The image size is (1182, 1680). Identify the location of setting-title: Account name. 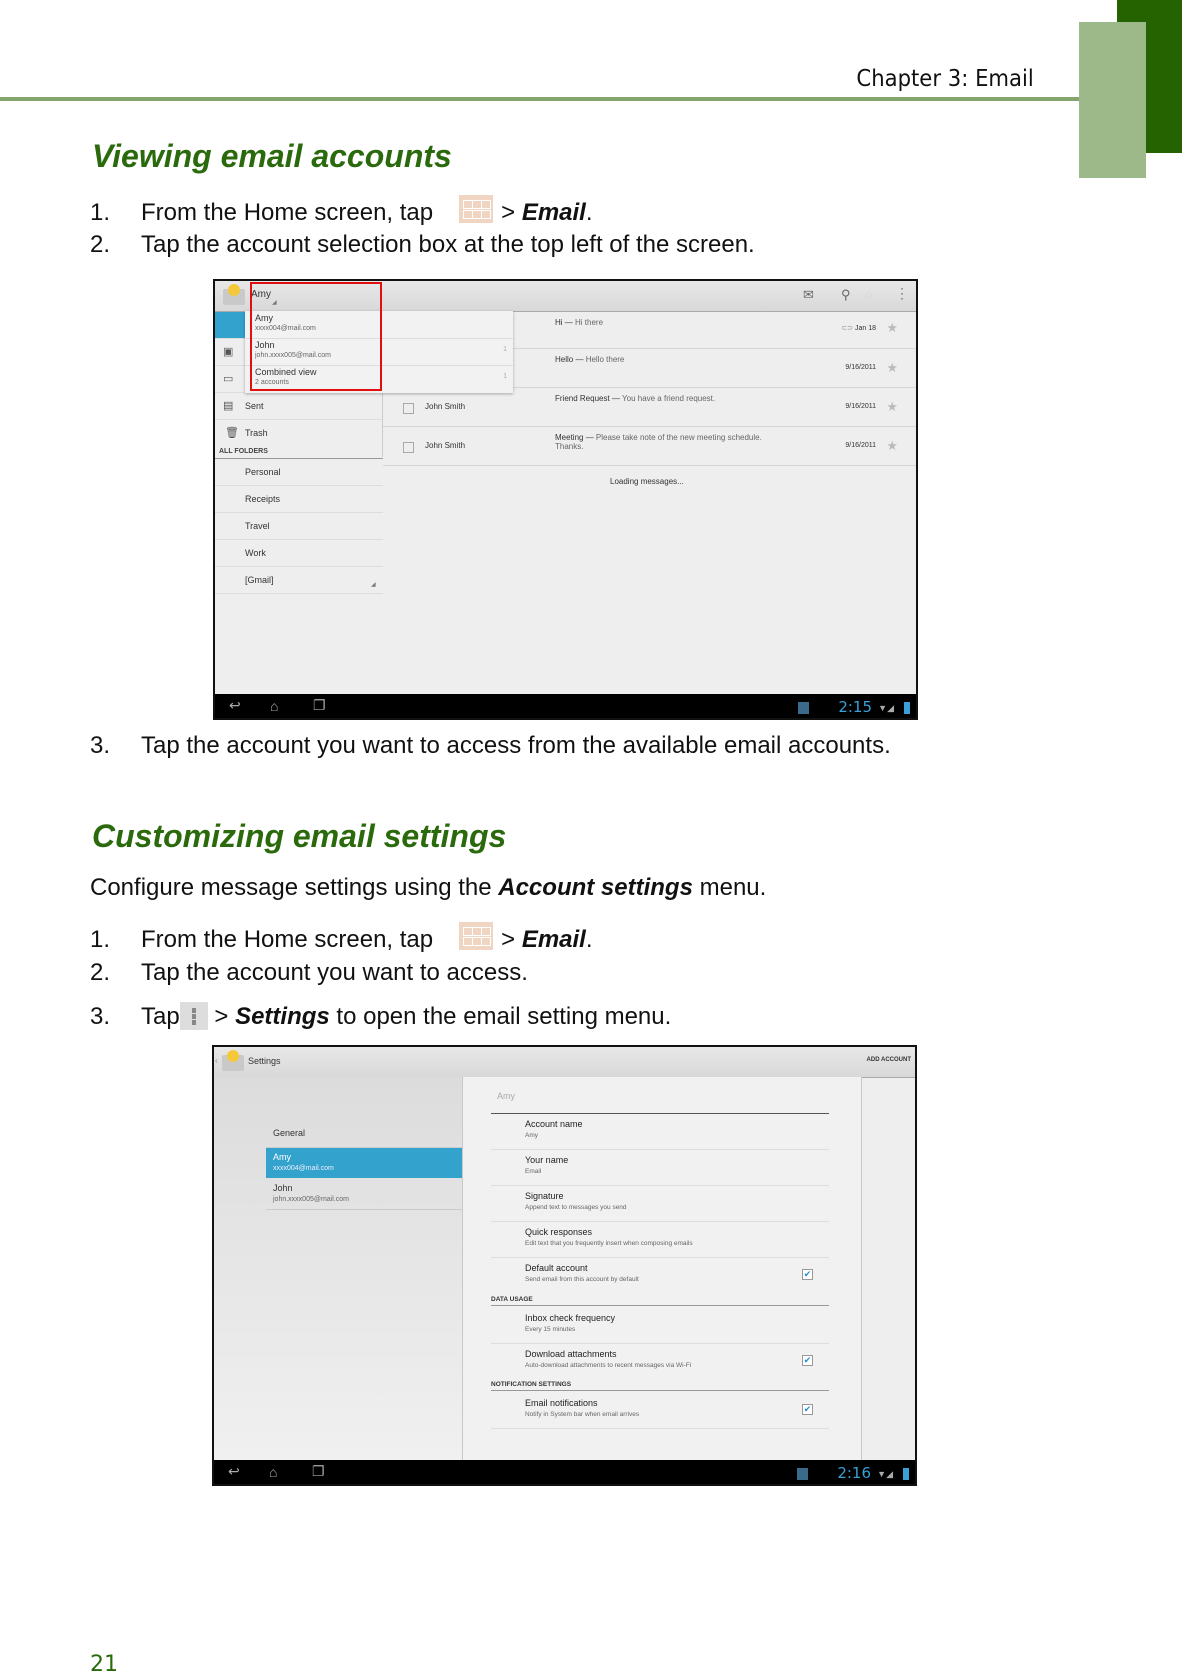
(554, 1124).